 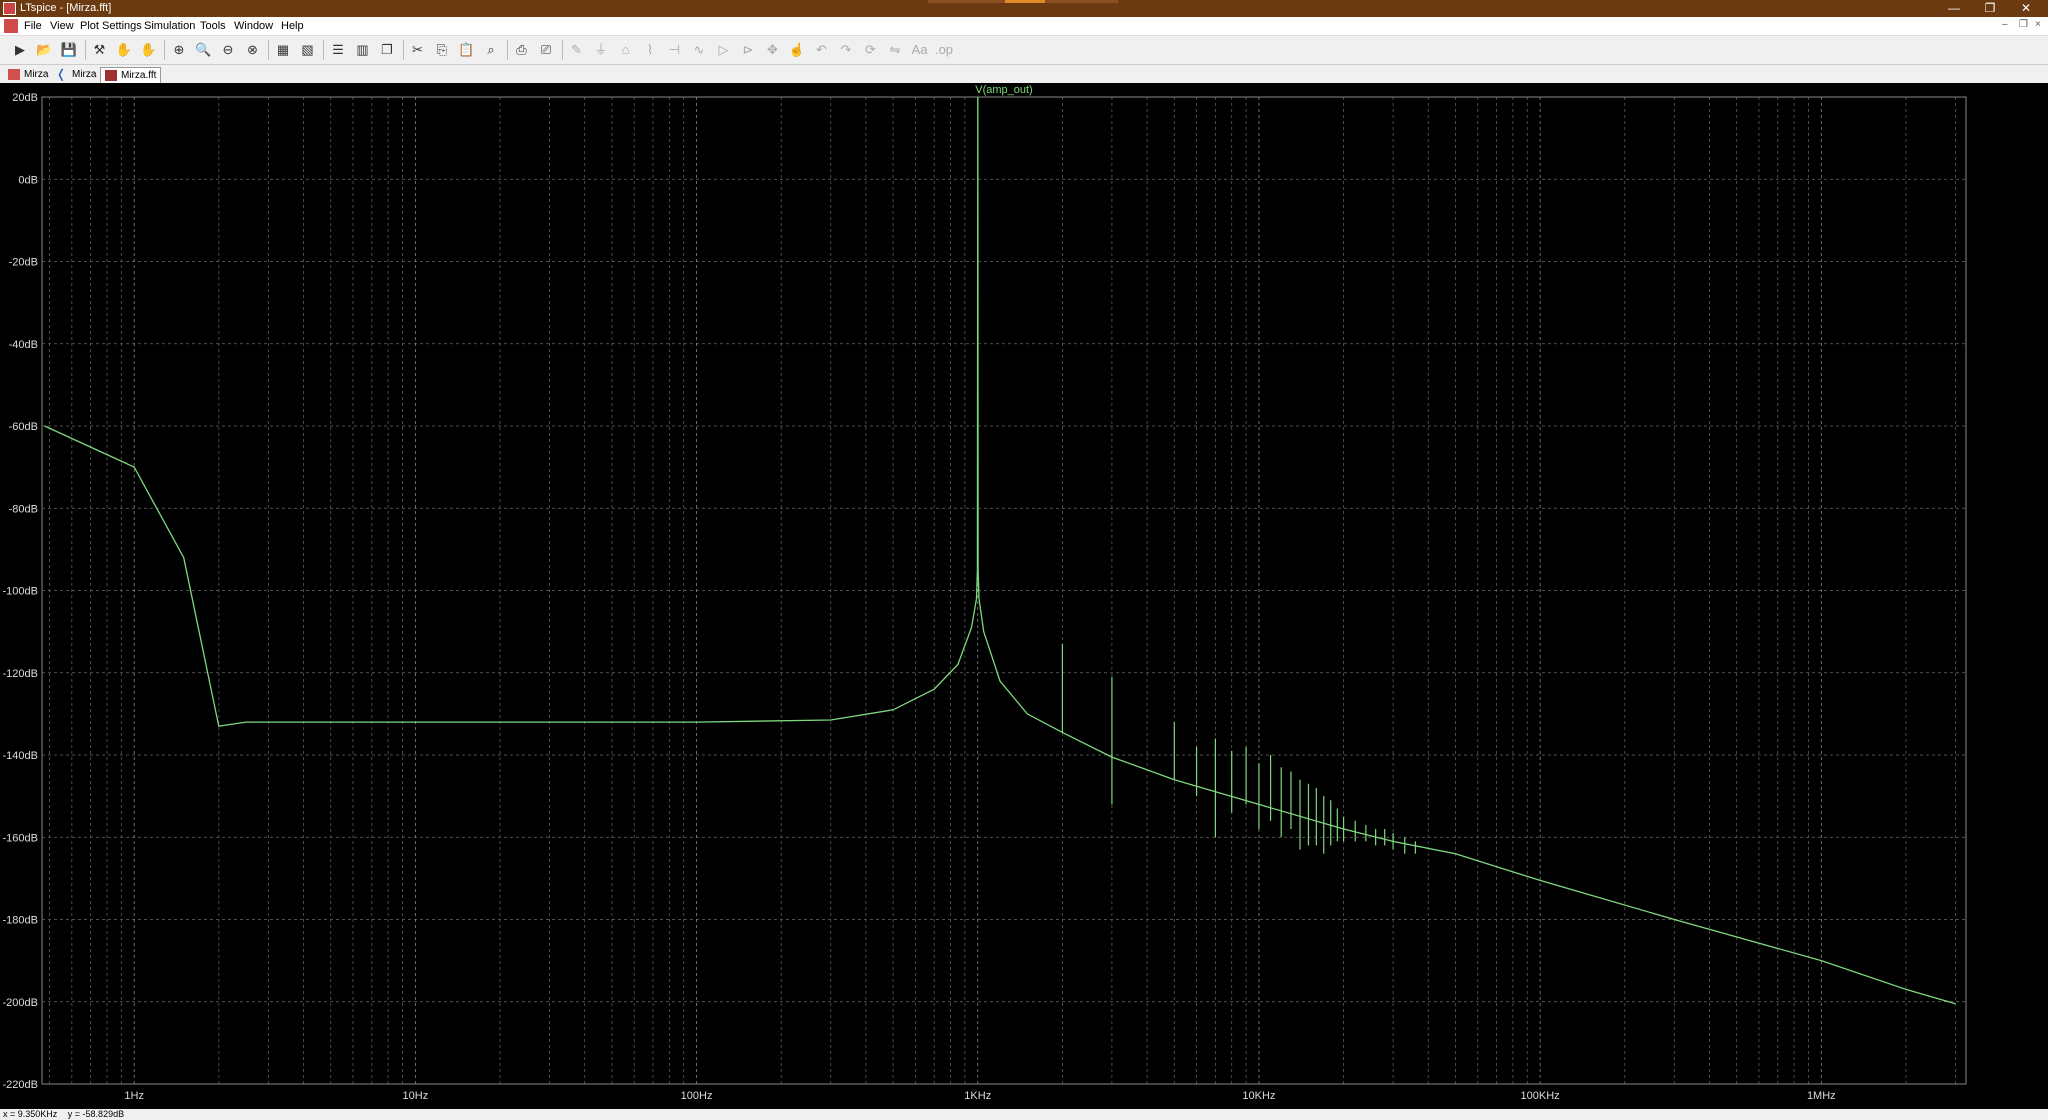 What do you see at coordinates (23, 345) in the screenshot?
I see `y-tick-label: -40dB` at bounding box center [23, 345].